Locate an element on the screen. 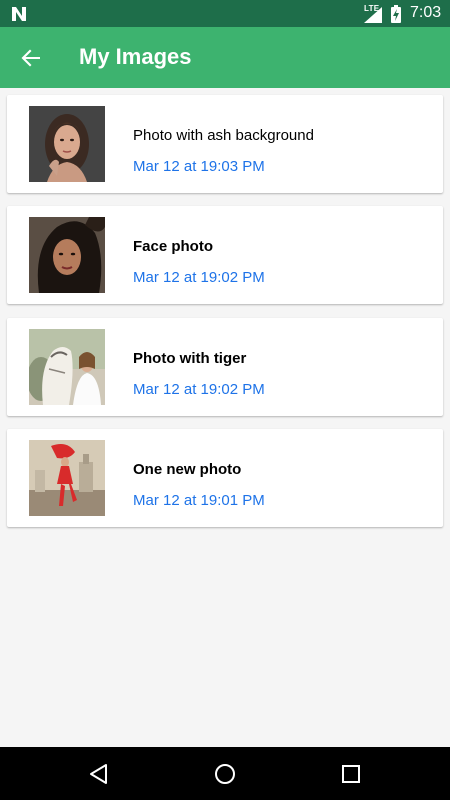 This screenshot has width=450, height=800. image-title: Photo with tiger is located at coordinates (190, 358).